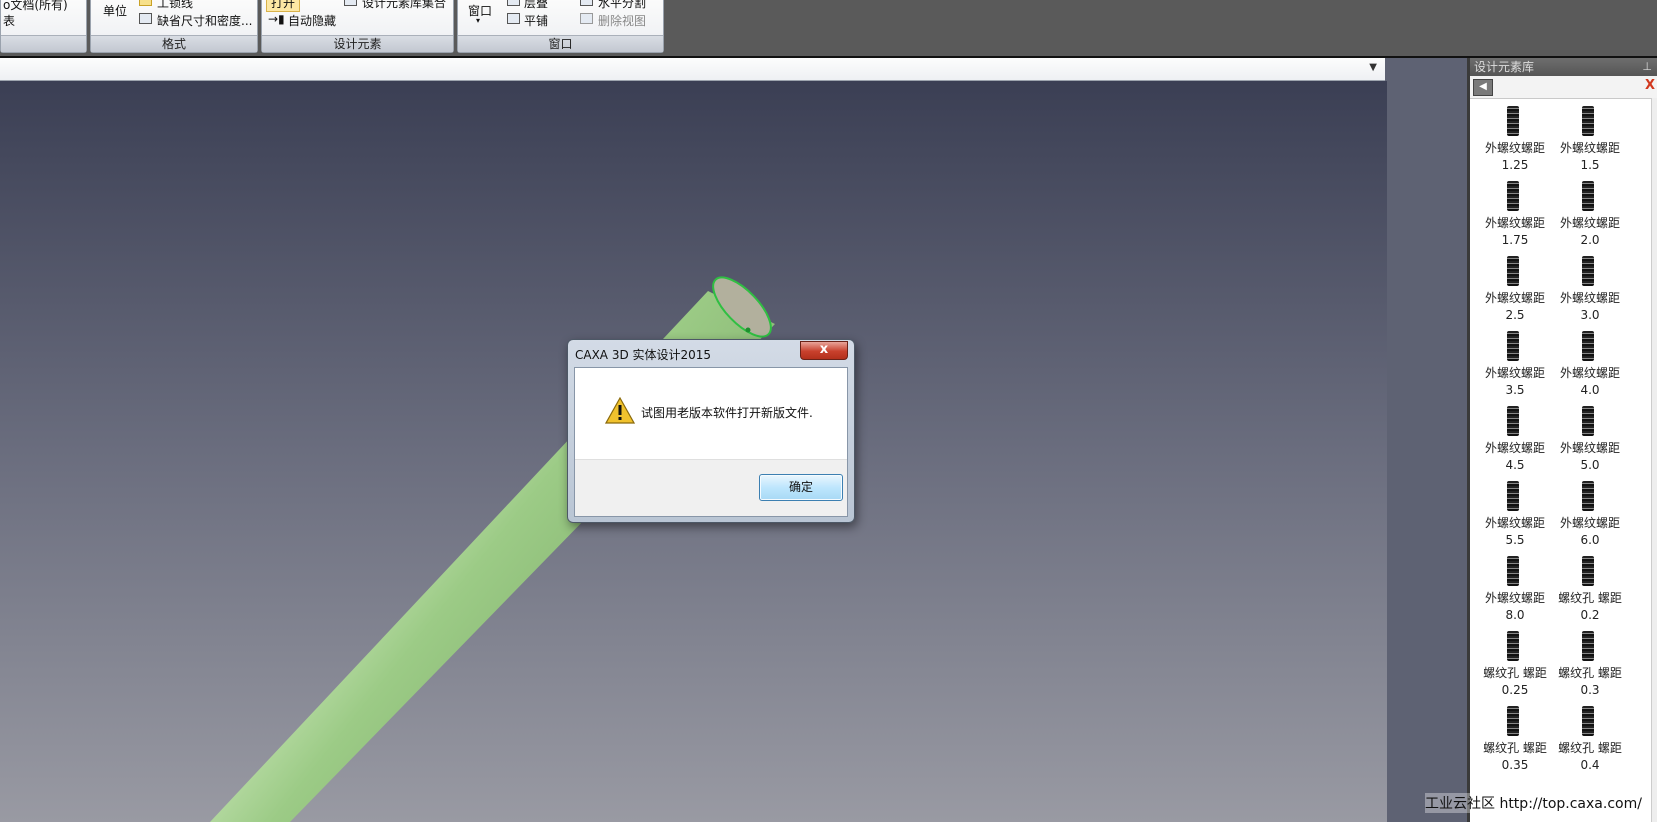 This screenshot has height=822, width=1657. I want to click on ok-button: 确定, so click(801, 487).